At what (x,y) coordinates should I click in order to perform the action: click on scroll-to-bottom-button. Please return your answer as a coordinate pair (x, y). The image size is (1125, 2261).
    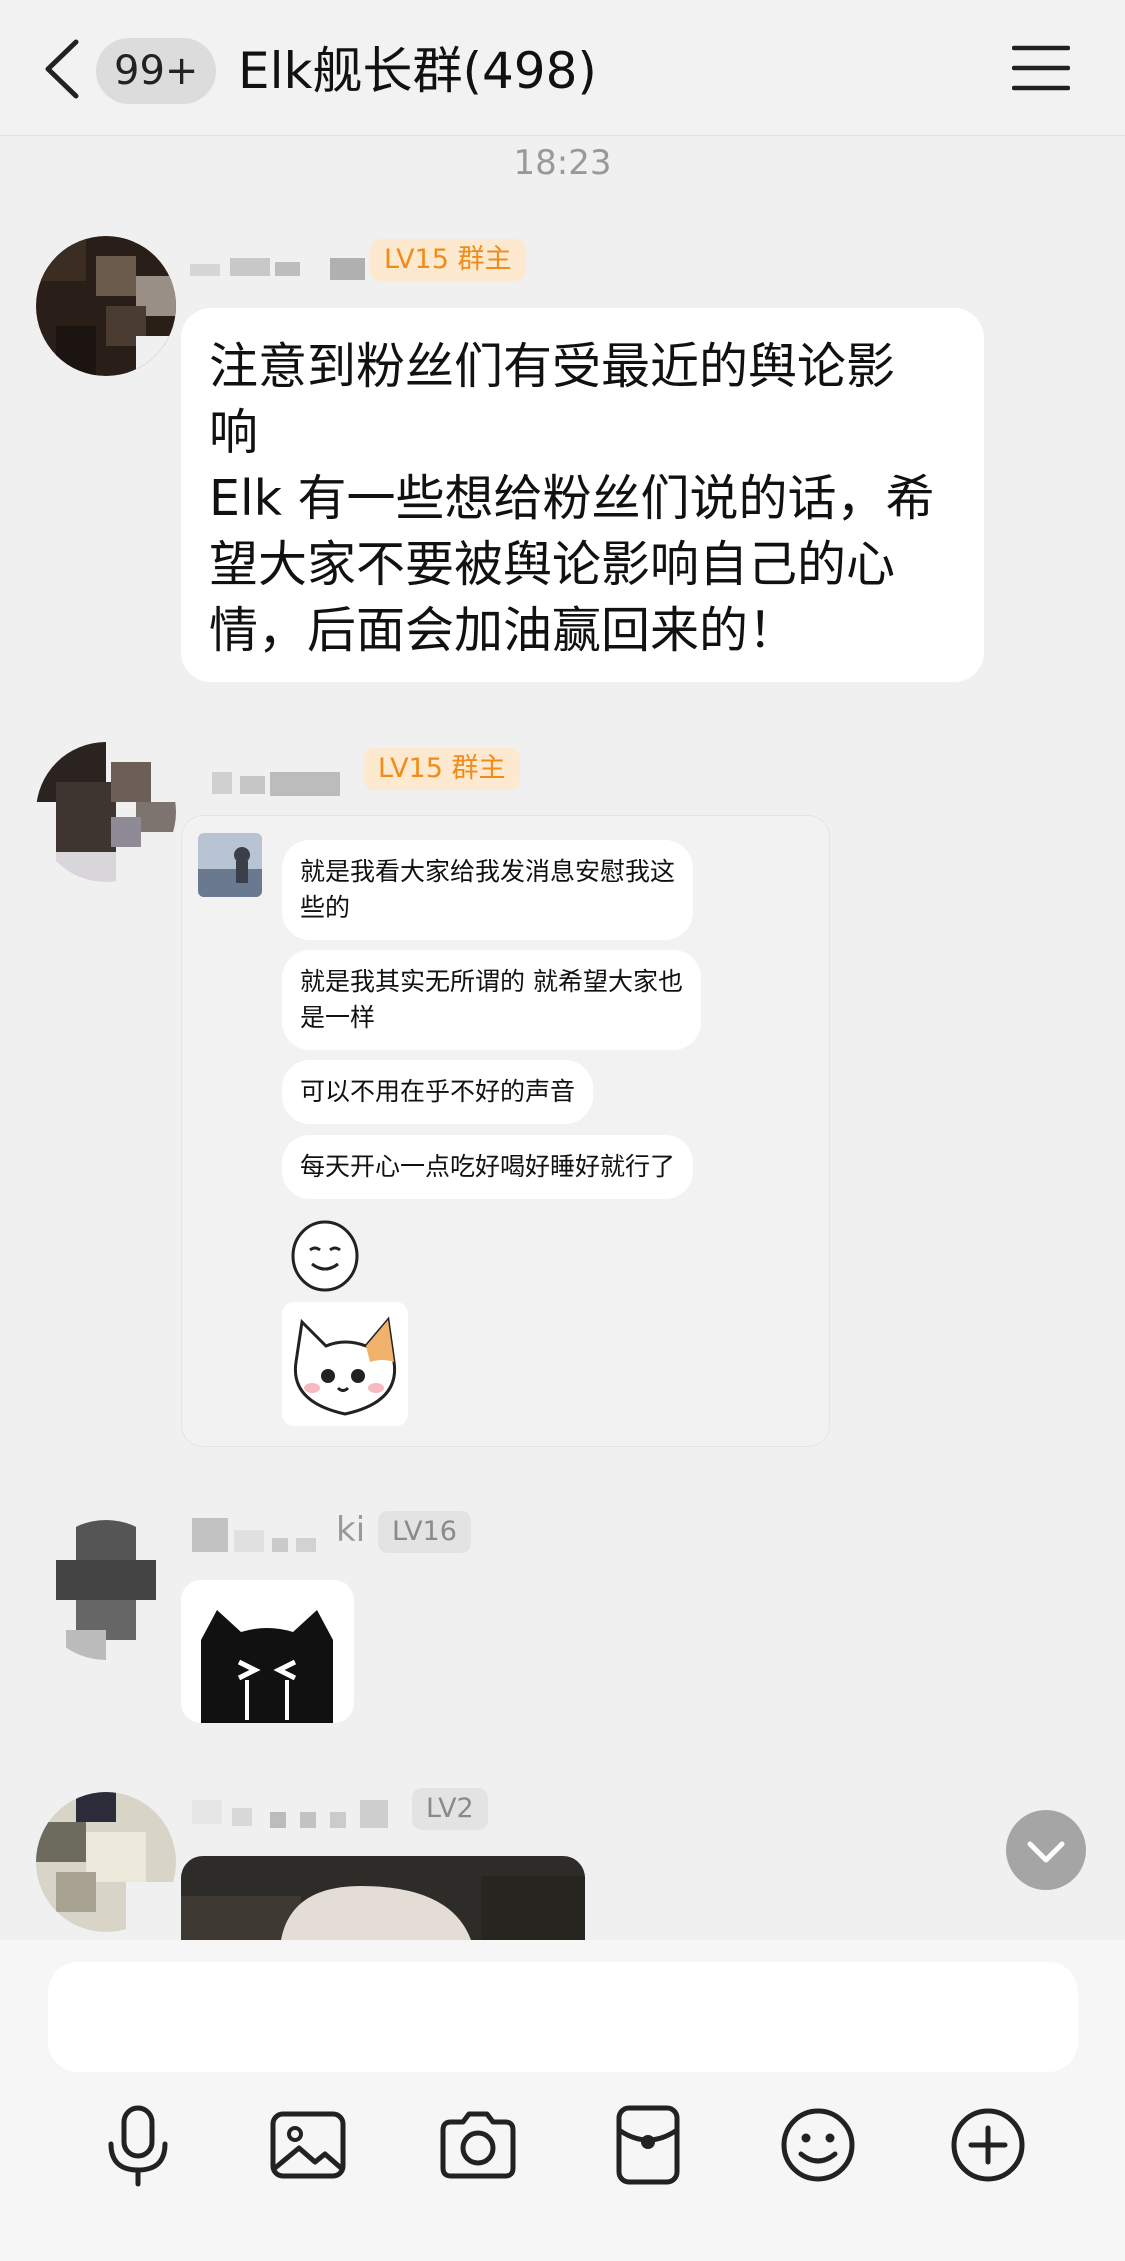
    Looking at the image, I should click on (1046, 1850).